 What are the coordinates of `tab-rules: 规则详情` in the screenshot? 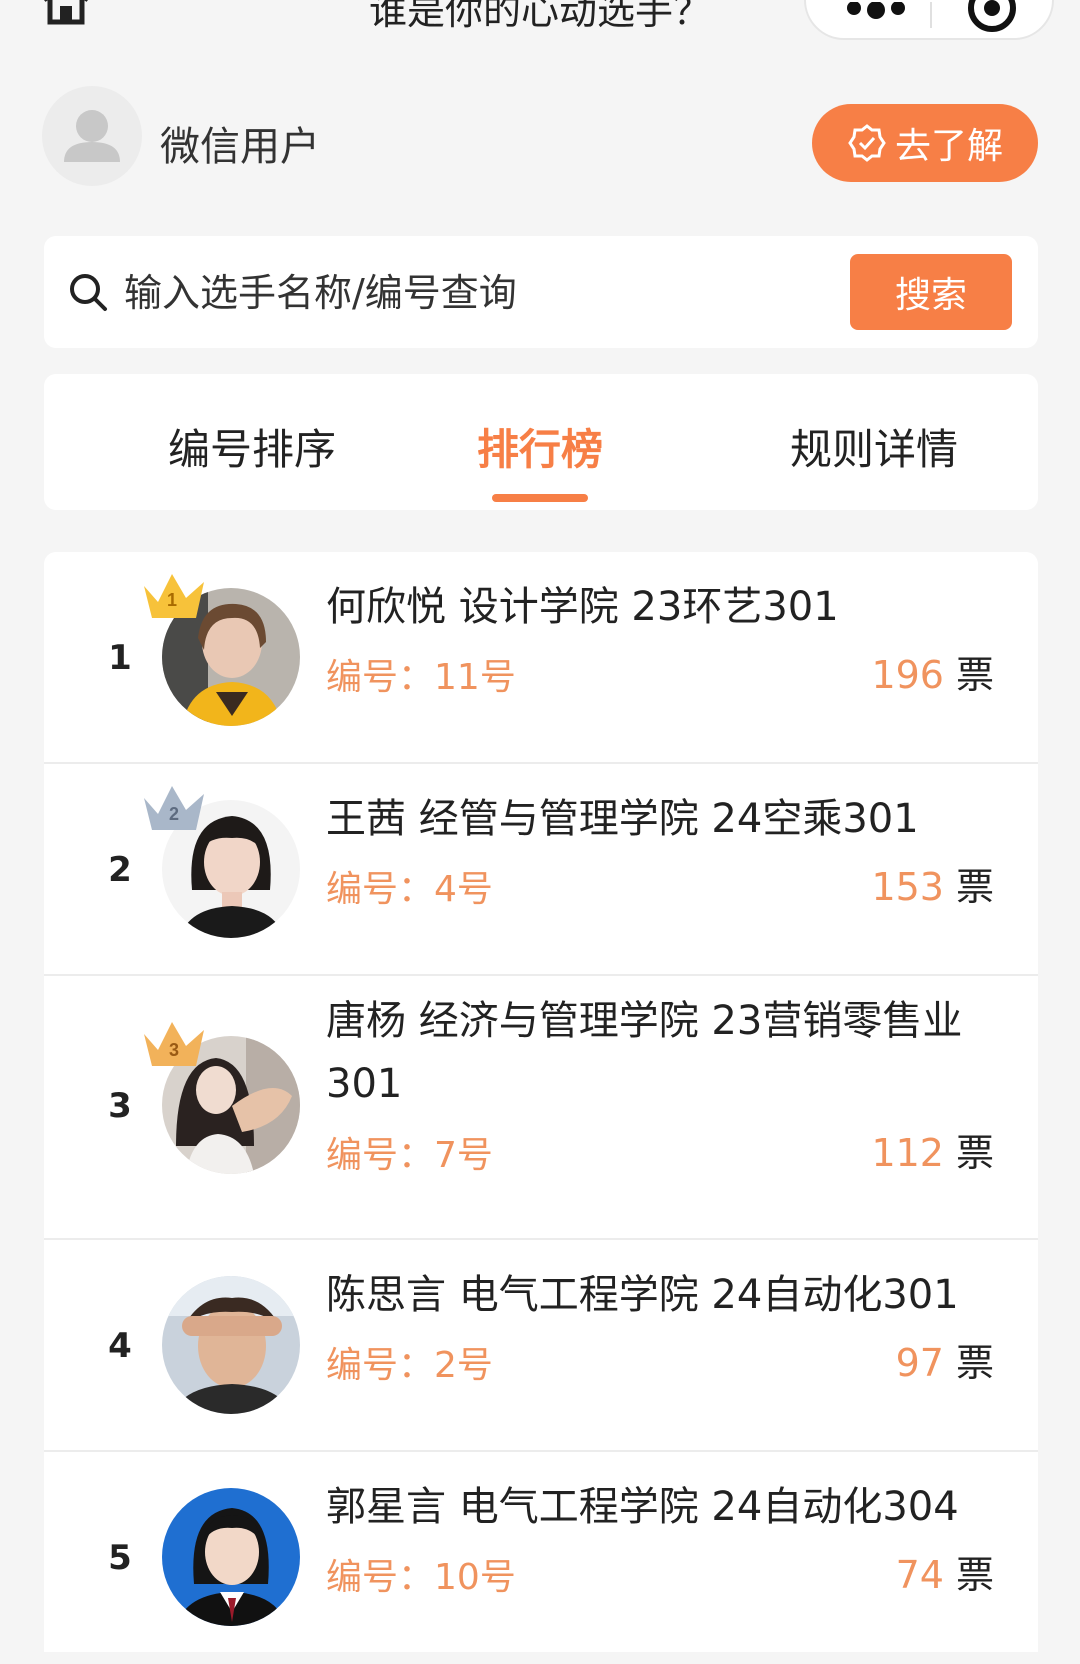 It's located at (874, 446).